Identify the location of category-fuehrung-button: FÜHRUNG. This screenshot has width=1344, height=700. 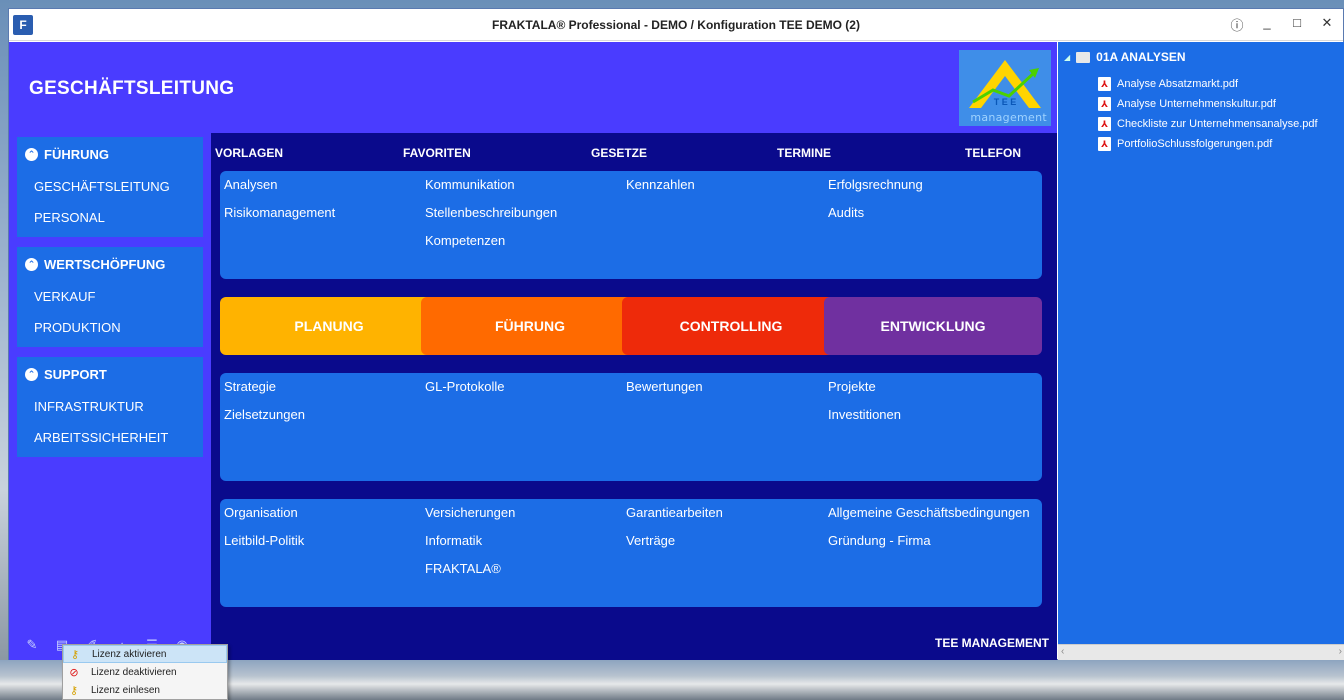
(530, 326).